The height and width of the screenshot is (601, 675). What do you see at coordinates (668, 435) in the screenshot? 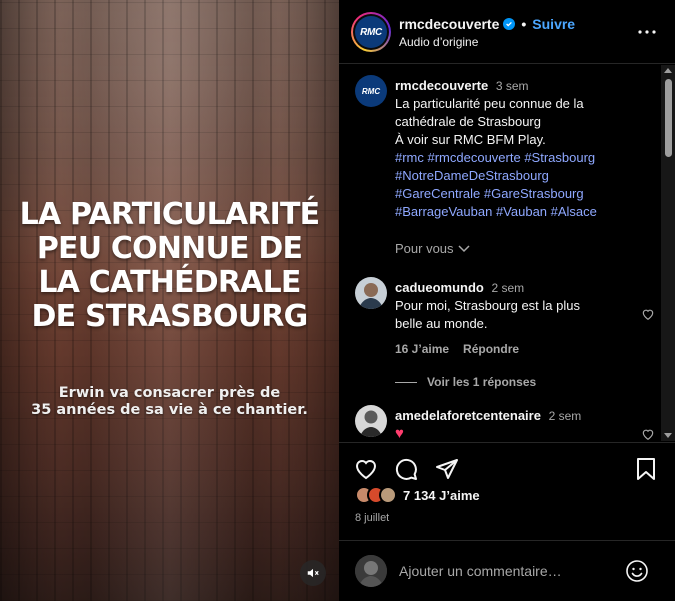
I see `scroll-down-arrow-icon` at bounding box center [668, 435].